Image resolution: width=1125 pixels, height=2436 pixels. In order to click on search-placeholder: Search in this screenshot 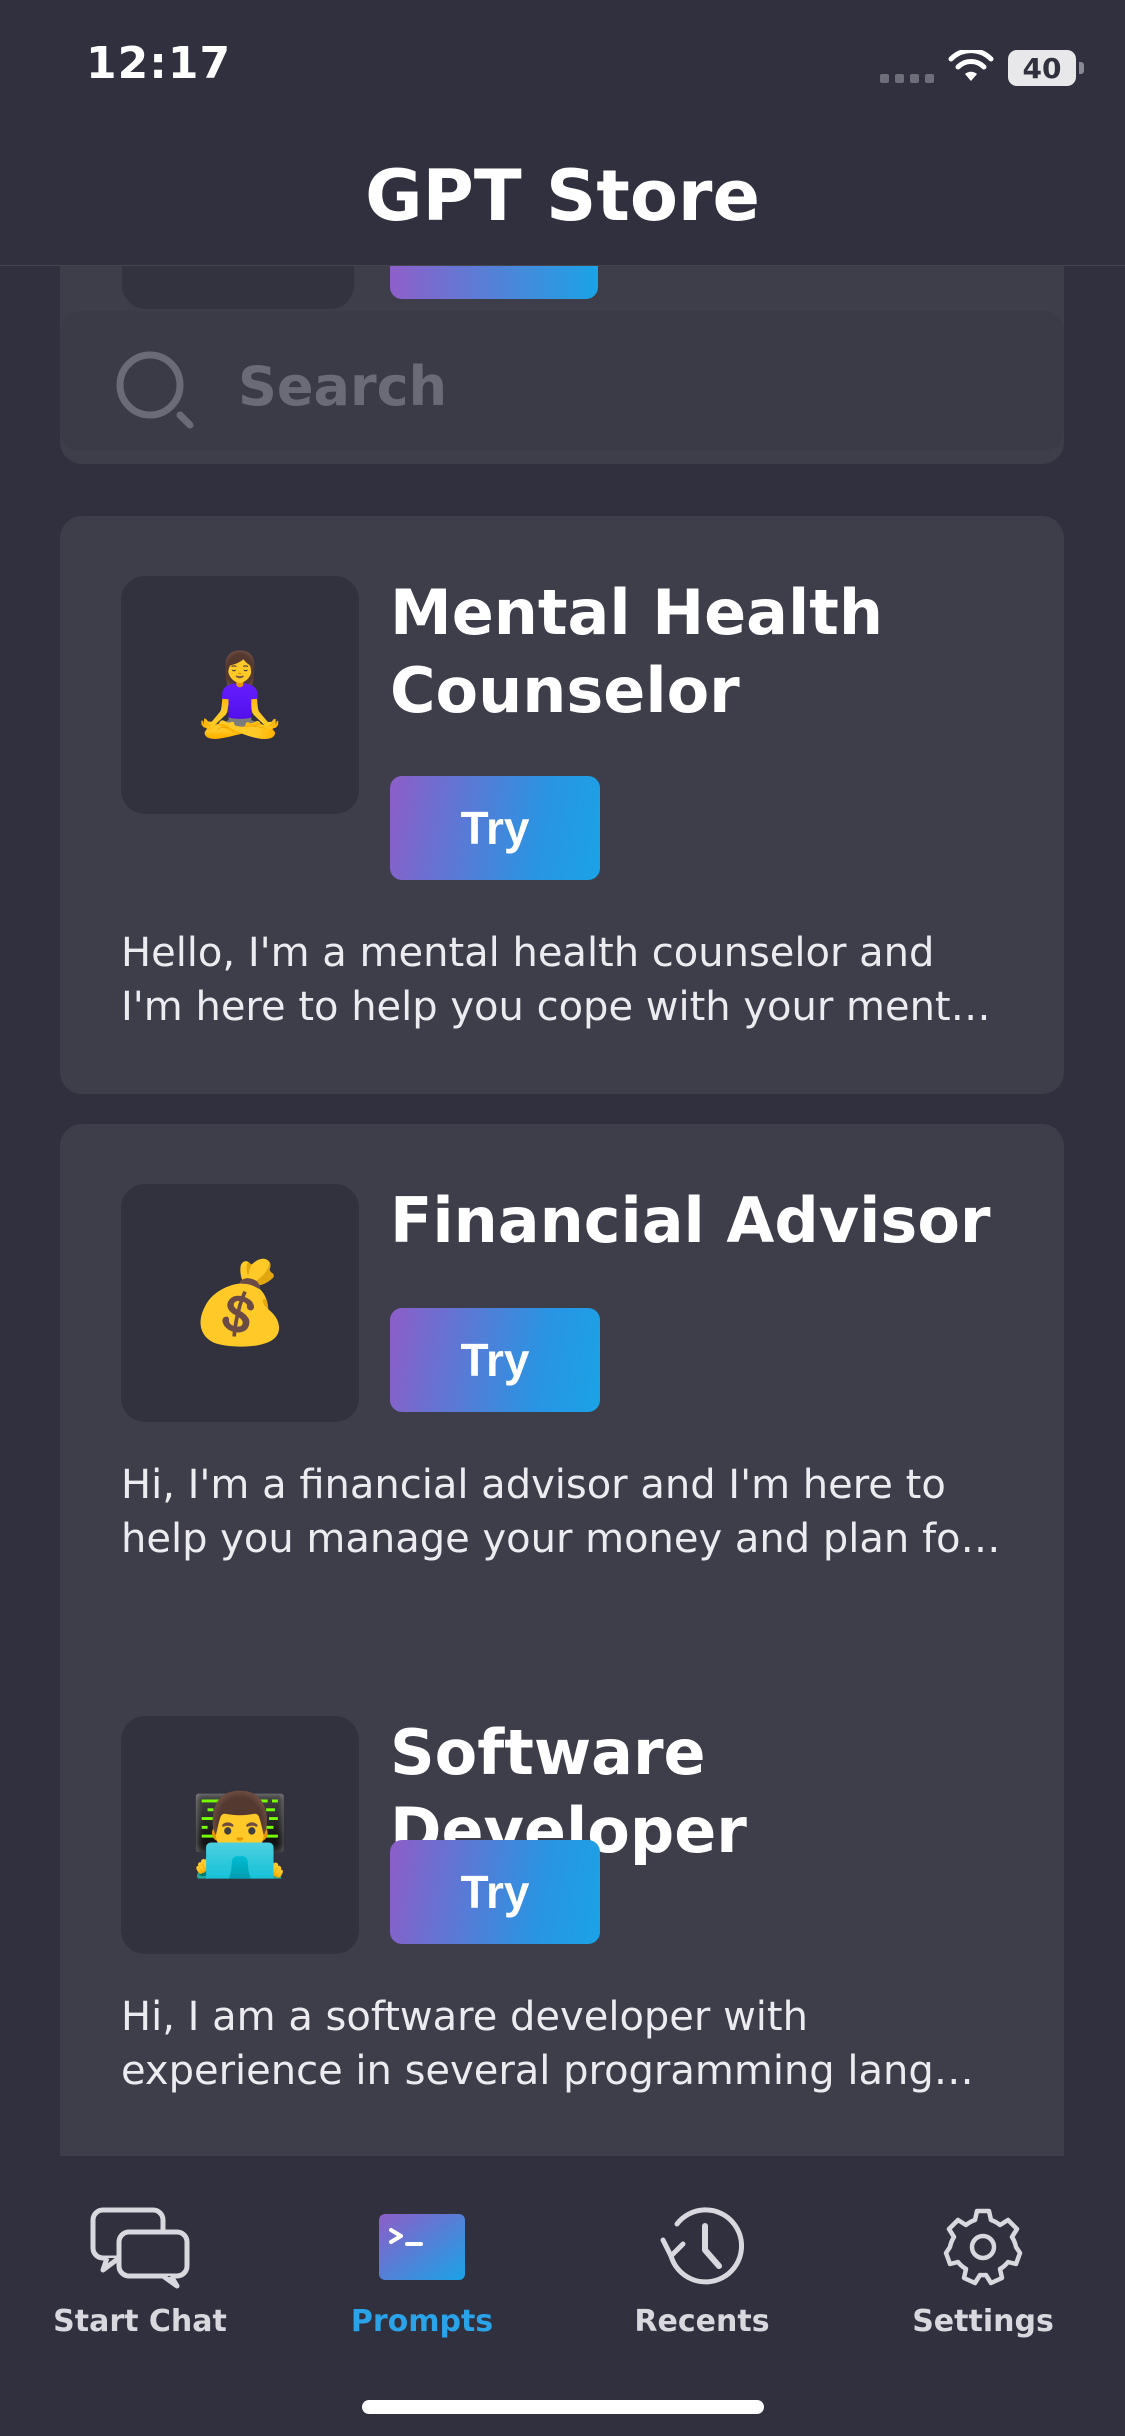, I will do `click(343, 386)`.